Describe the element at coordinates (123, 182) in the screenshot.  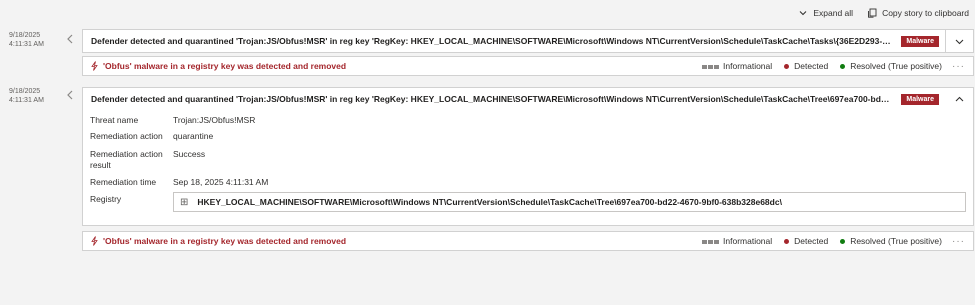
I see `remediation-time-label: Remediation time` at that location.